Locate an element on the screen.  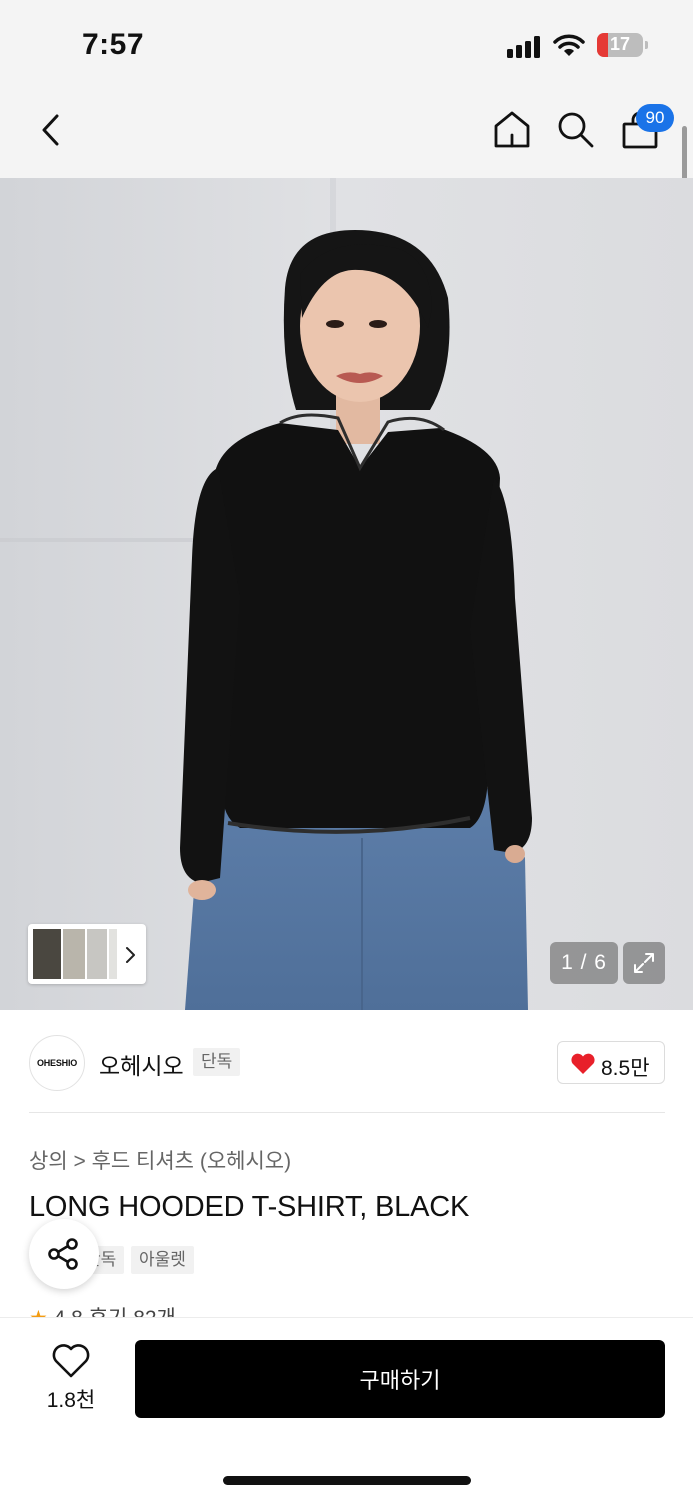
divider is located at coordinates (347, 1112).